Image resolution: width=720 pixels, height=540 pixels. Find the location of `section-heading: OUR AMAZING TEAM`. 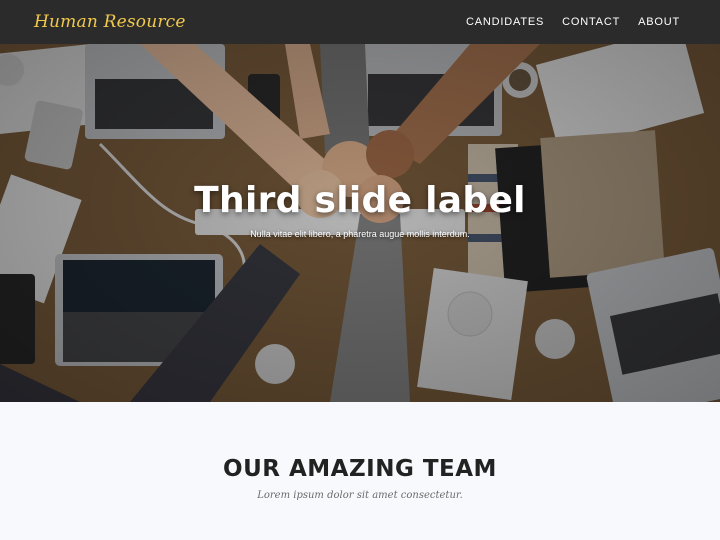

section-heading: OUR AMAZING TEAM is located at coordinates (360, 469).